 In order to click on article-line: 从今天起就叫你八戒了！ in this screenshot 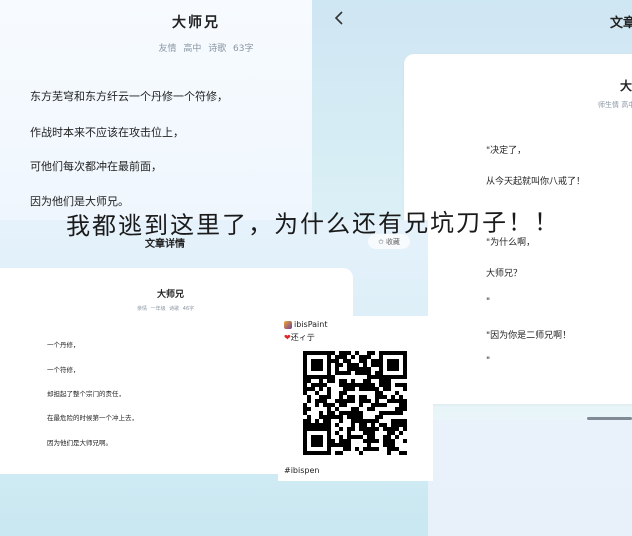, I will do `click(536, 182)`.